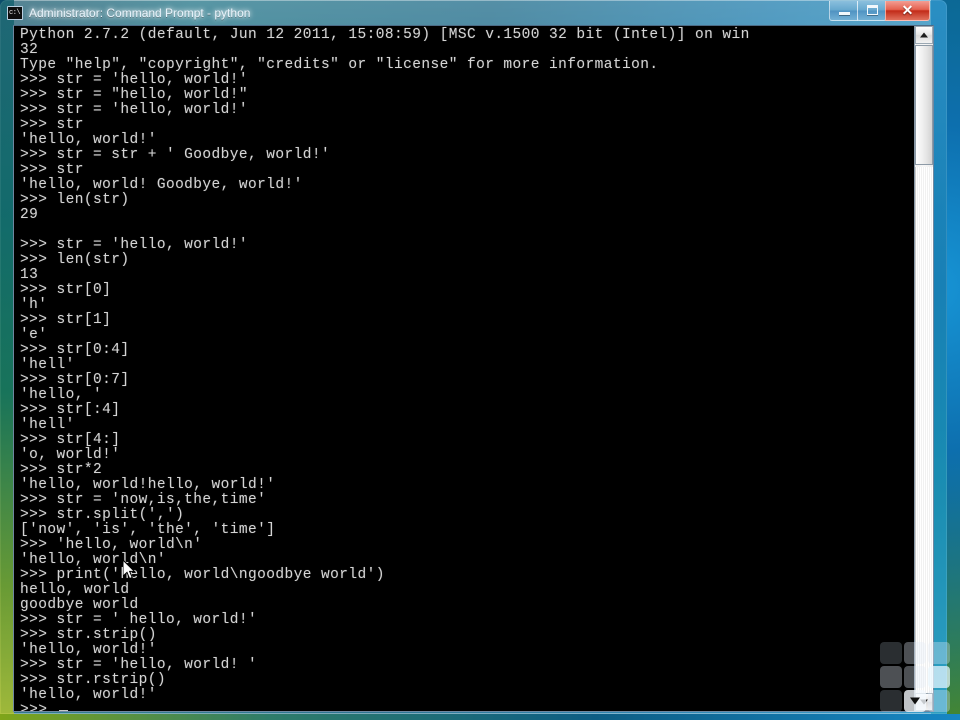  Describe the element at coordinates (473, 12) in the screenshot. I see `title-bar: Administrator: Command Prompt - python` at that location.